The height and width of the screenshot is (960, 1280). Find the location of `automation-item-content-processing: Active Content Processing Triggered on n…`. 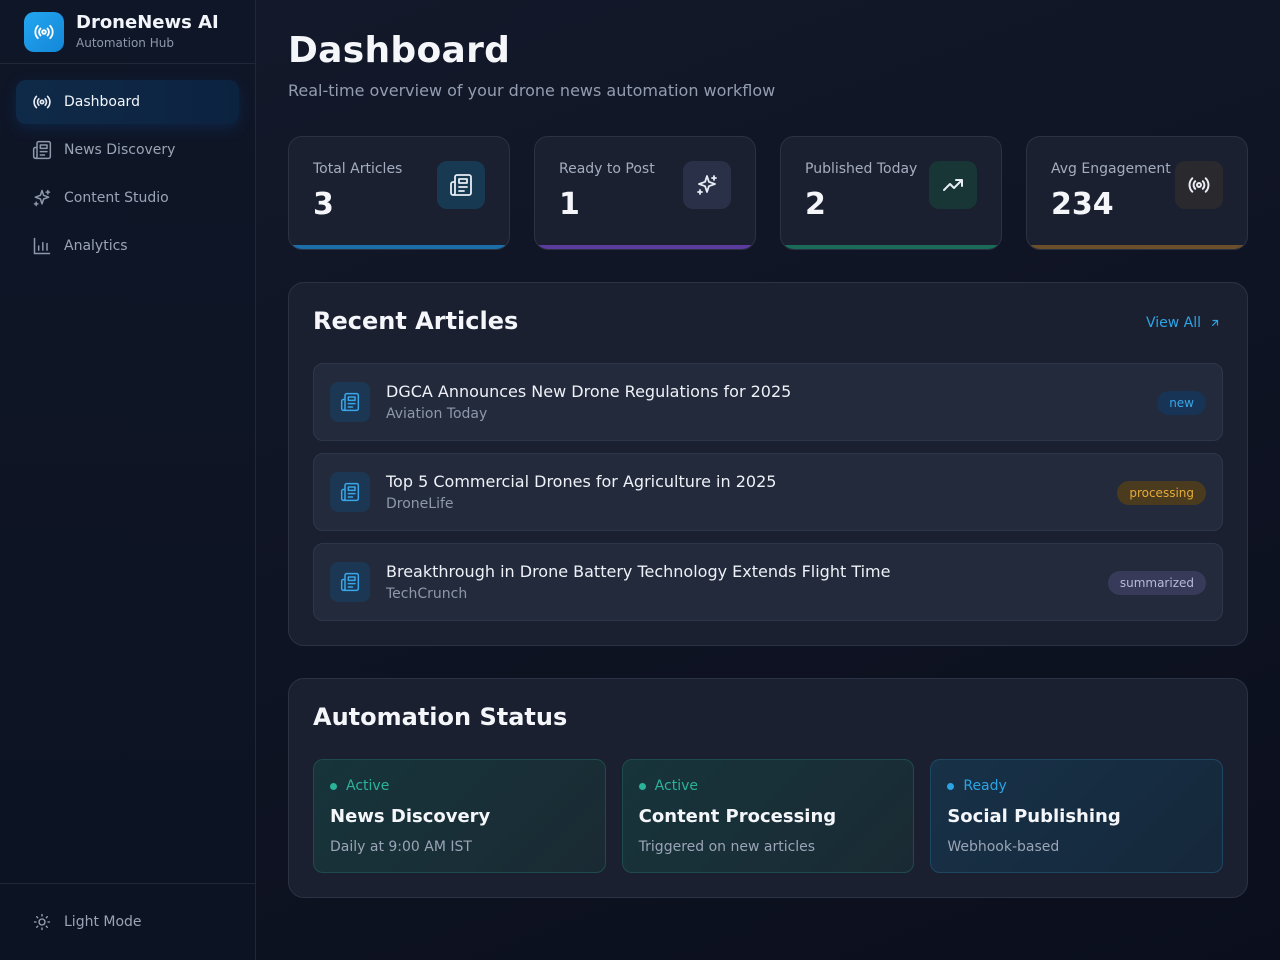

automation-item-content-processing: Active Content Processing Triggered on n… is located at coordinates (768, 816).